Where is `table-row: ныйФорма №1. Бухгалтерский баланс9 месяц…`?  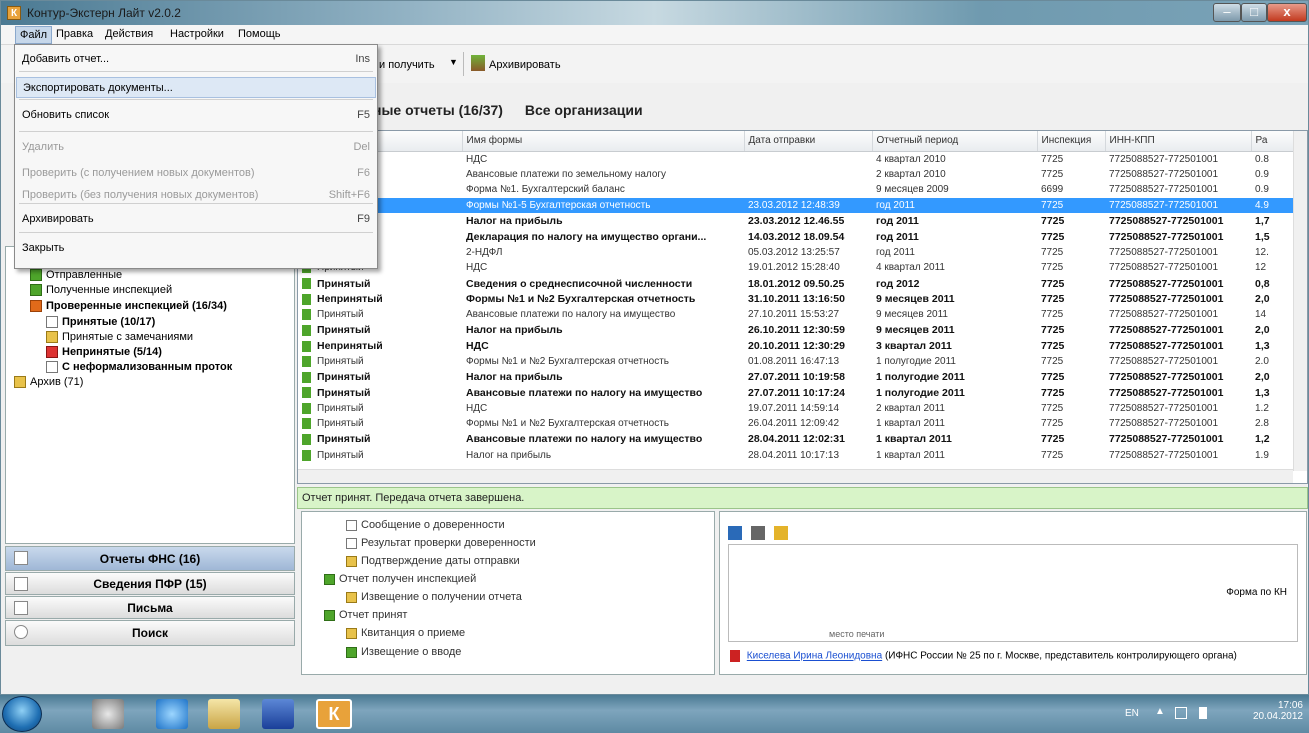 table-row: ныйФорма №1. Бухгалтерский баланс9 месяц… is located at coordinates (796, 190).